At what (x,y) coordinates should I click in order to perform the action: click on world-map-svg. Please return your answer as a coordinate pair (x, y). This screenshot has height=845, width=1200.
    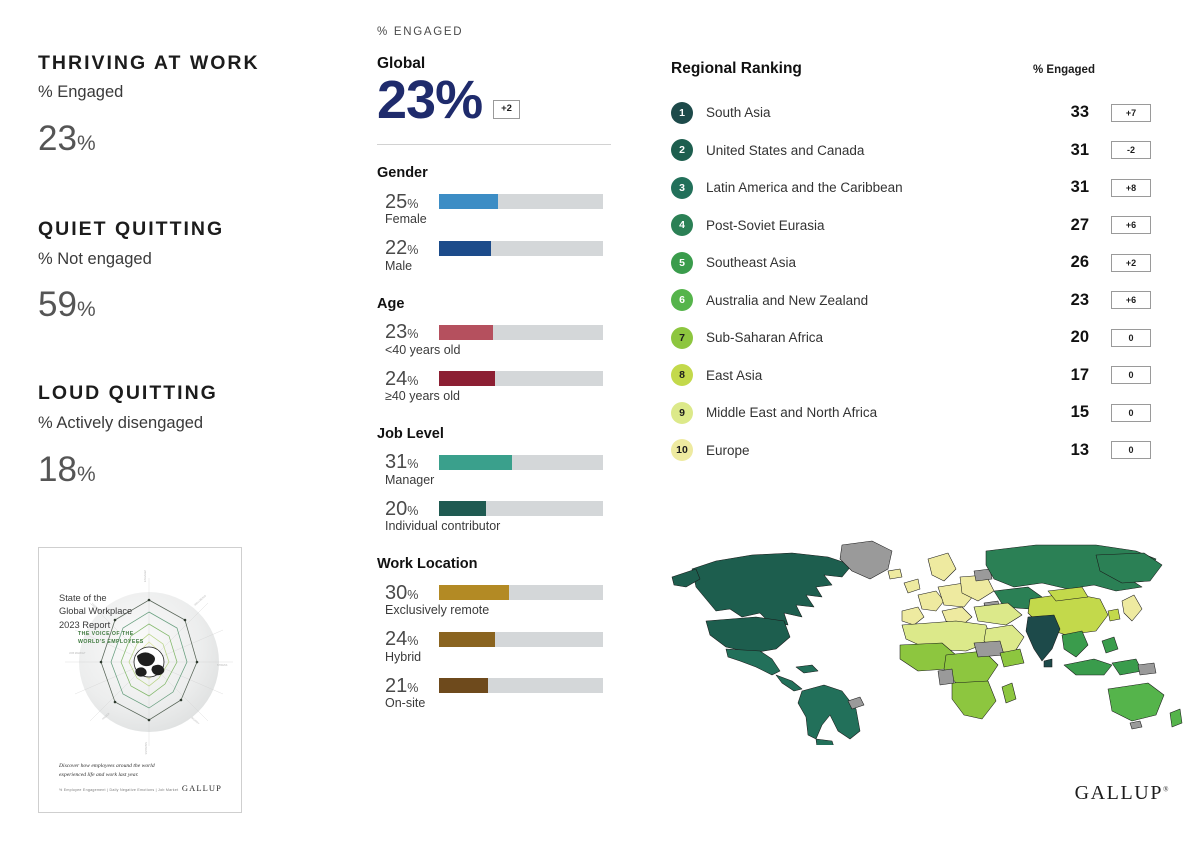
    Looking at the image, I should click on (927, 642).